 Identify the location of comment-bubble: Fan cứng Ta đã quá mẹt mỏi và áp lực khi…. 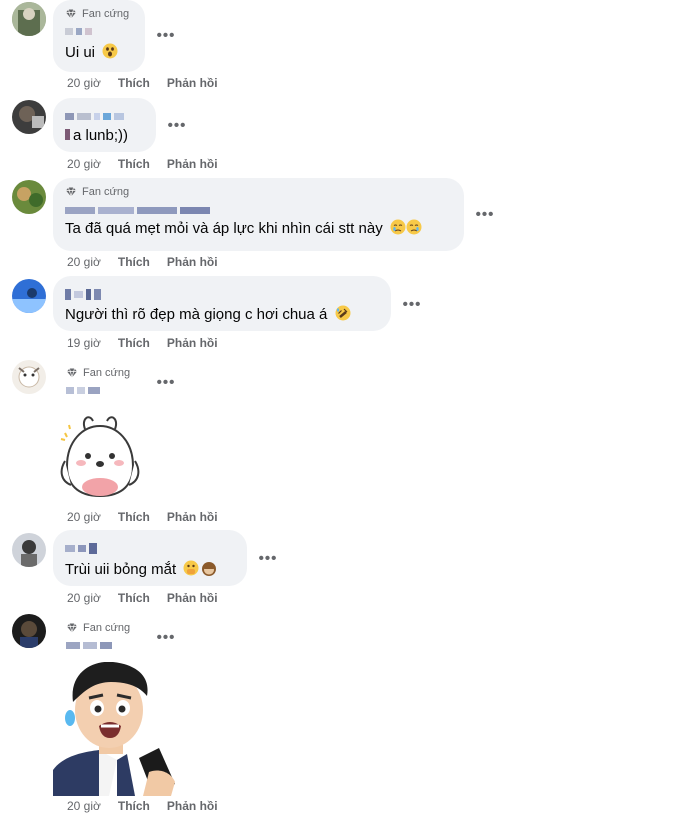
(258, 214).